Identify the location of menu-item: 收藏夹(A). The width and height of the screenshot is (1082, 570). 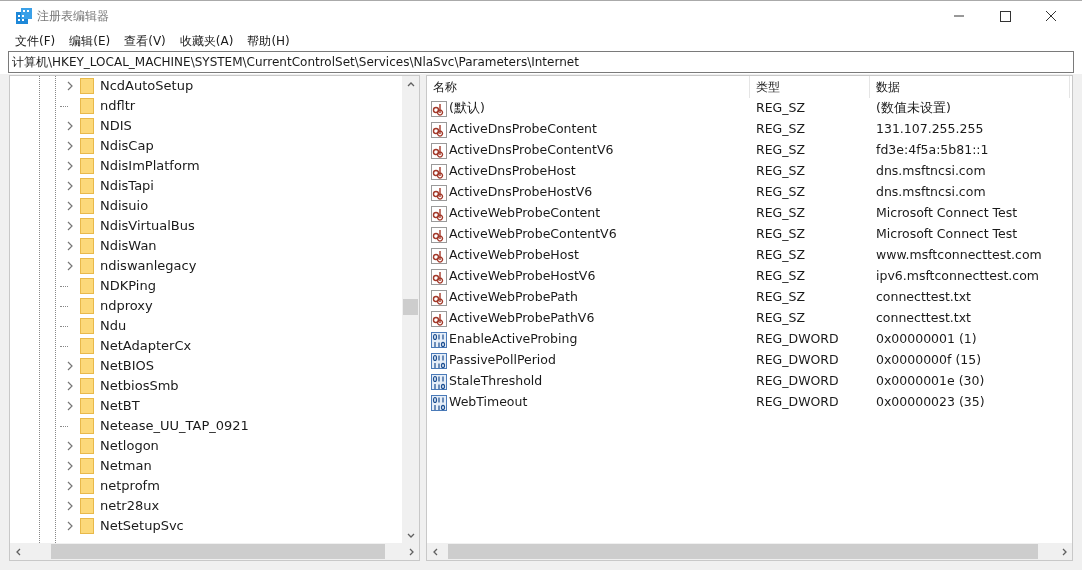
(206, 41).